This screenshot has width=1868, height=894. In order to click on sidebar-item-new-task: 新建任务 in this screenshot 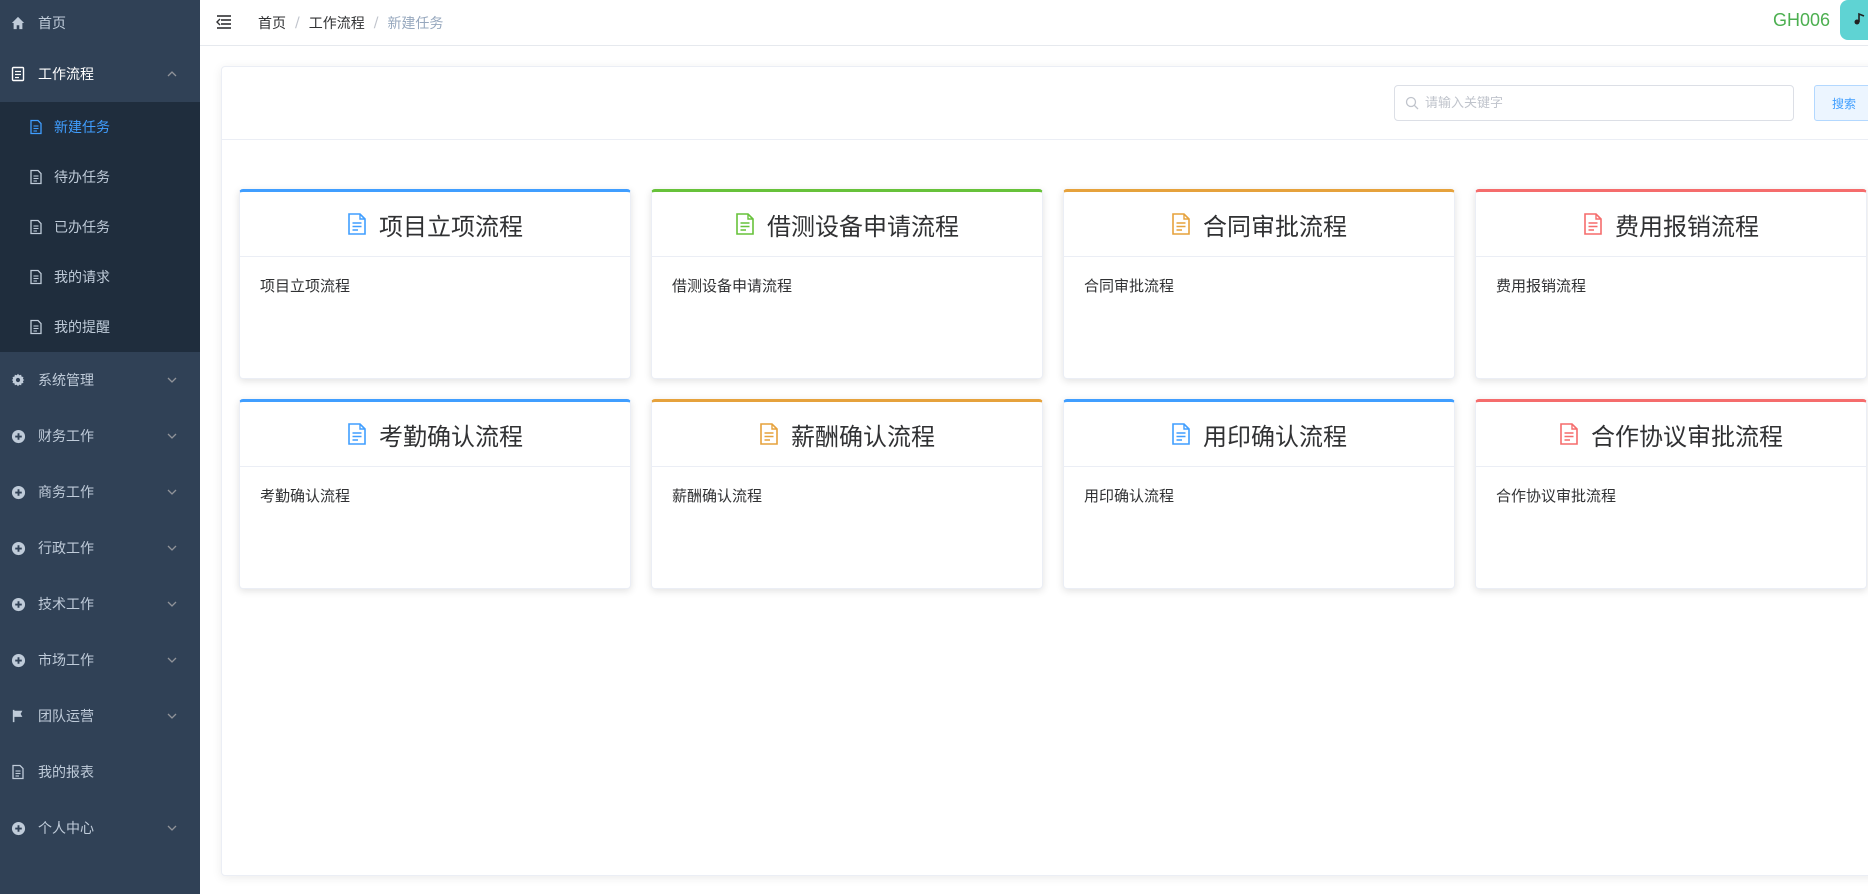, I will do `click(100, 127)`.